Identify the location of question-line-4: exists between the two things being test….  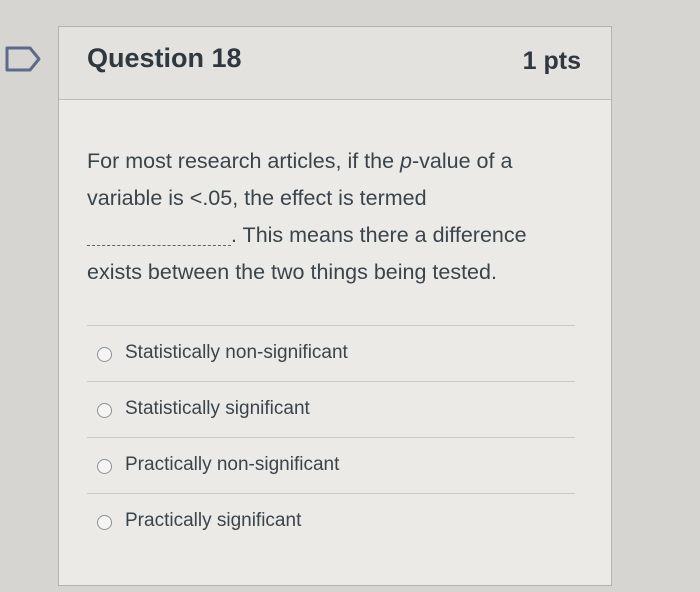
(292, 272).